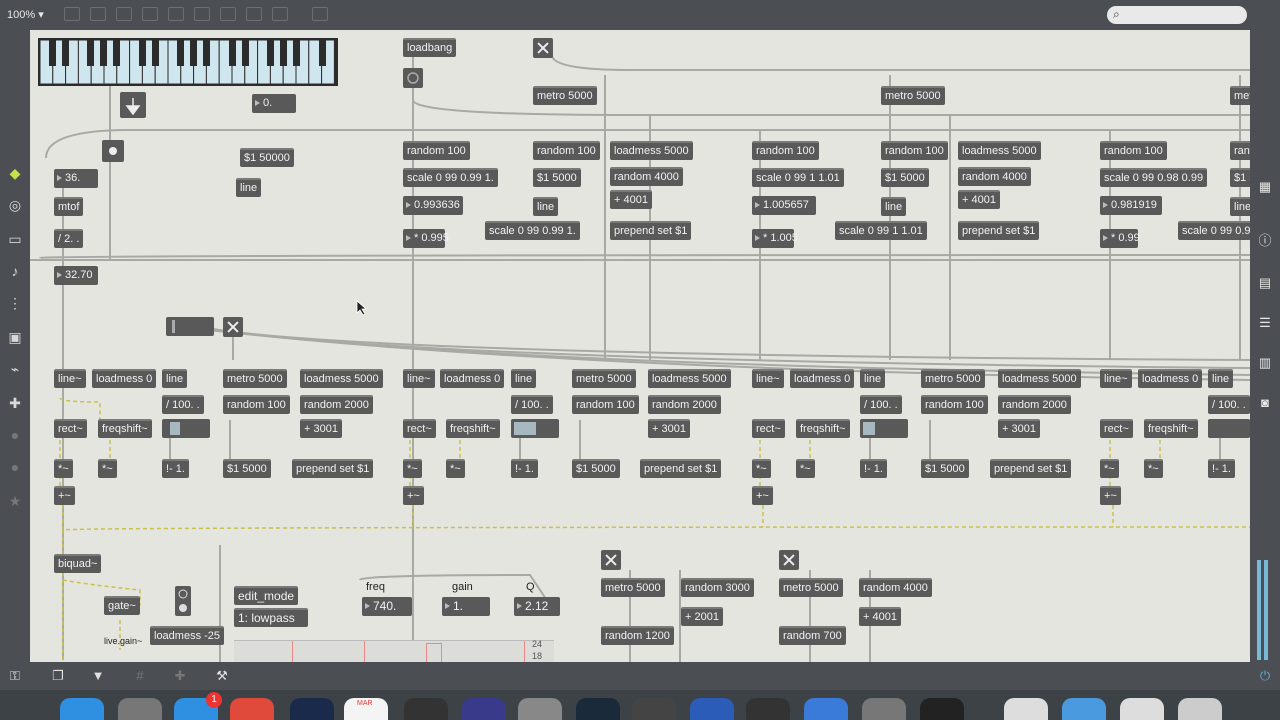 Image resolution: width=1280 pixels, height=720 pixels. Describe the element at coordinates (413, 78) in the screenshot. I see `loadbang-bang` at that location.